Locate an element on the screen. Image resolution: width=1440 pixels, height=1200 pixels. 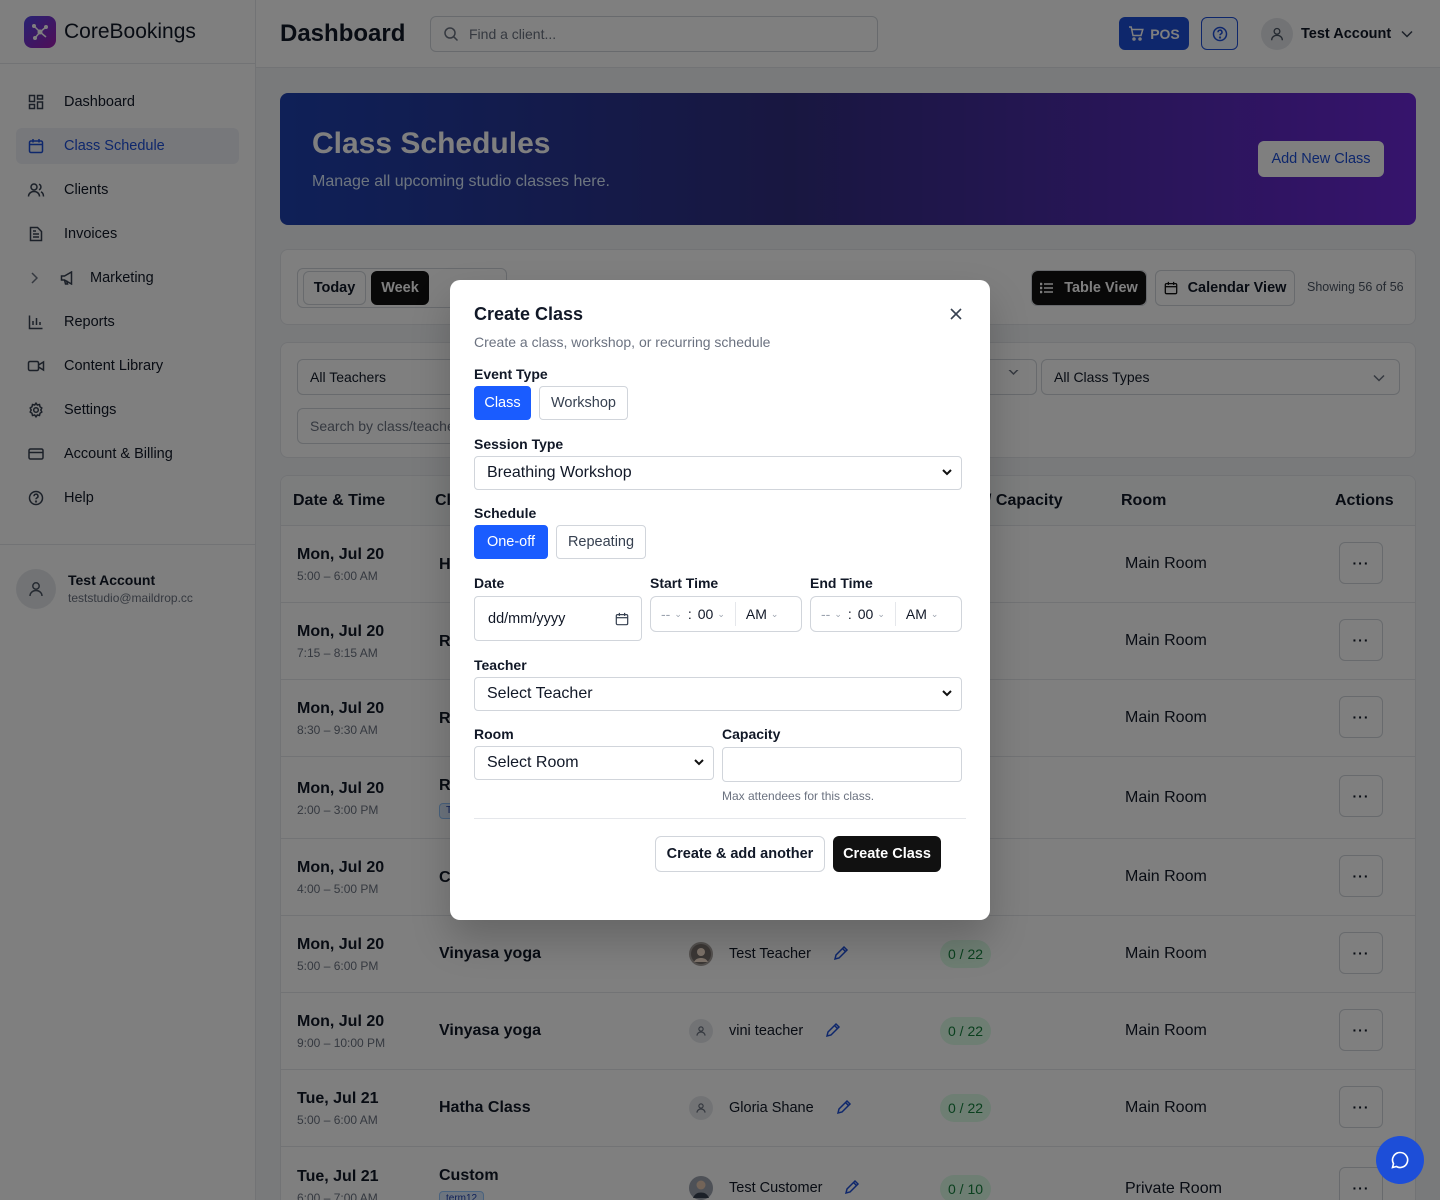
chat-icon is located at coordinates (1400, 1160).